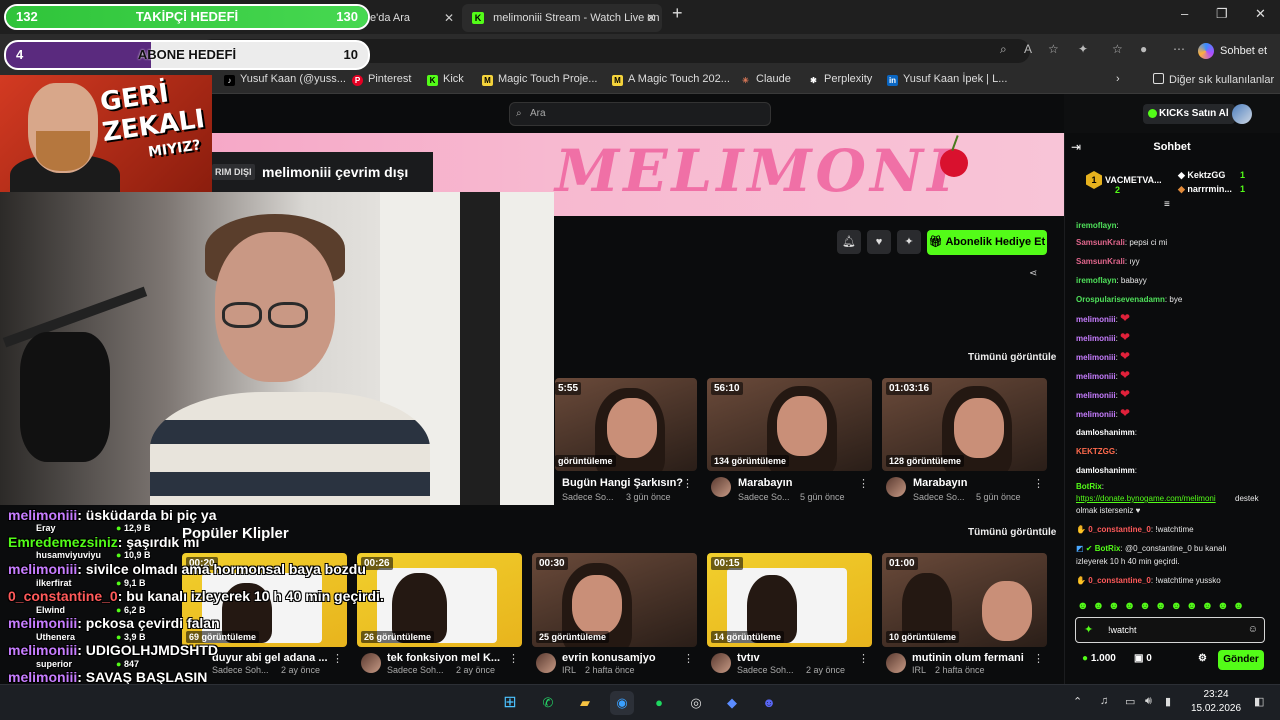 The image size is (1280, 720). Describe the element at coordinates (1003, 49) in the screenshot. I see `zoom-icon: ⌕` at that location.